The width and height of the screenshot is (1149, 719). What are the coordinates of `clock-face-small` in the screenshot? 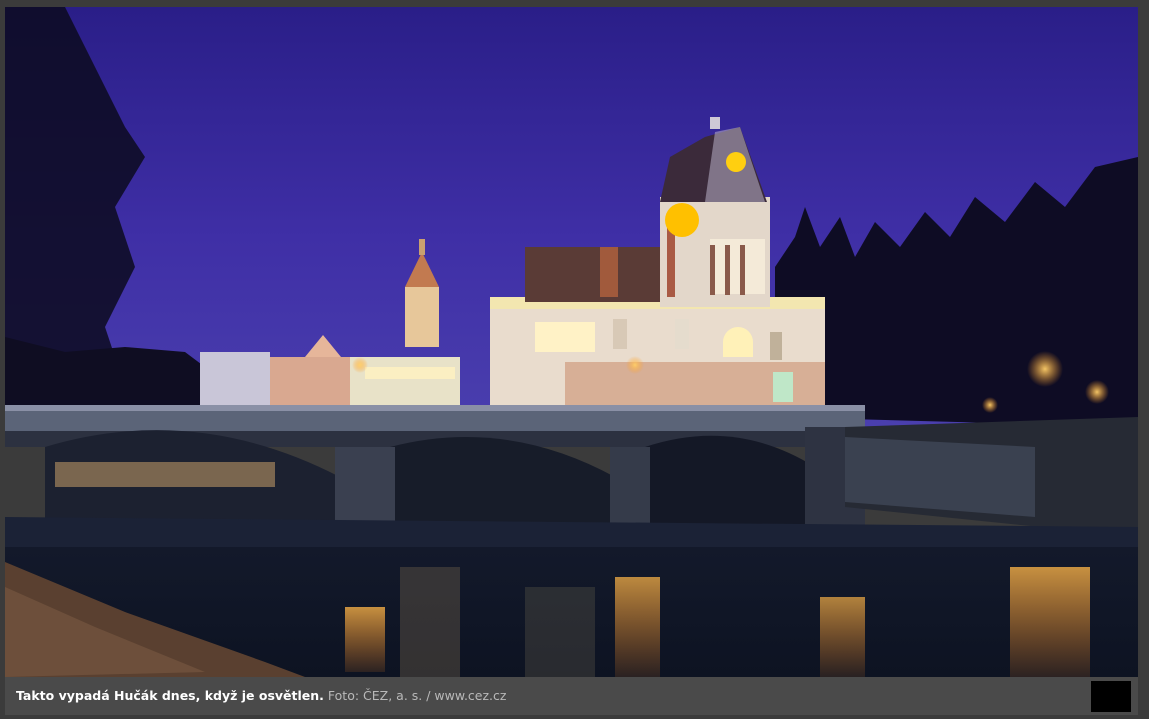 It's located at (736, 162).